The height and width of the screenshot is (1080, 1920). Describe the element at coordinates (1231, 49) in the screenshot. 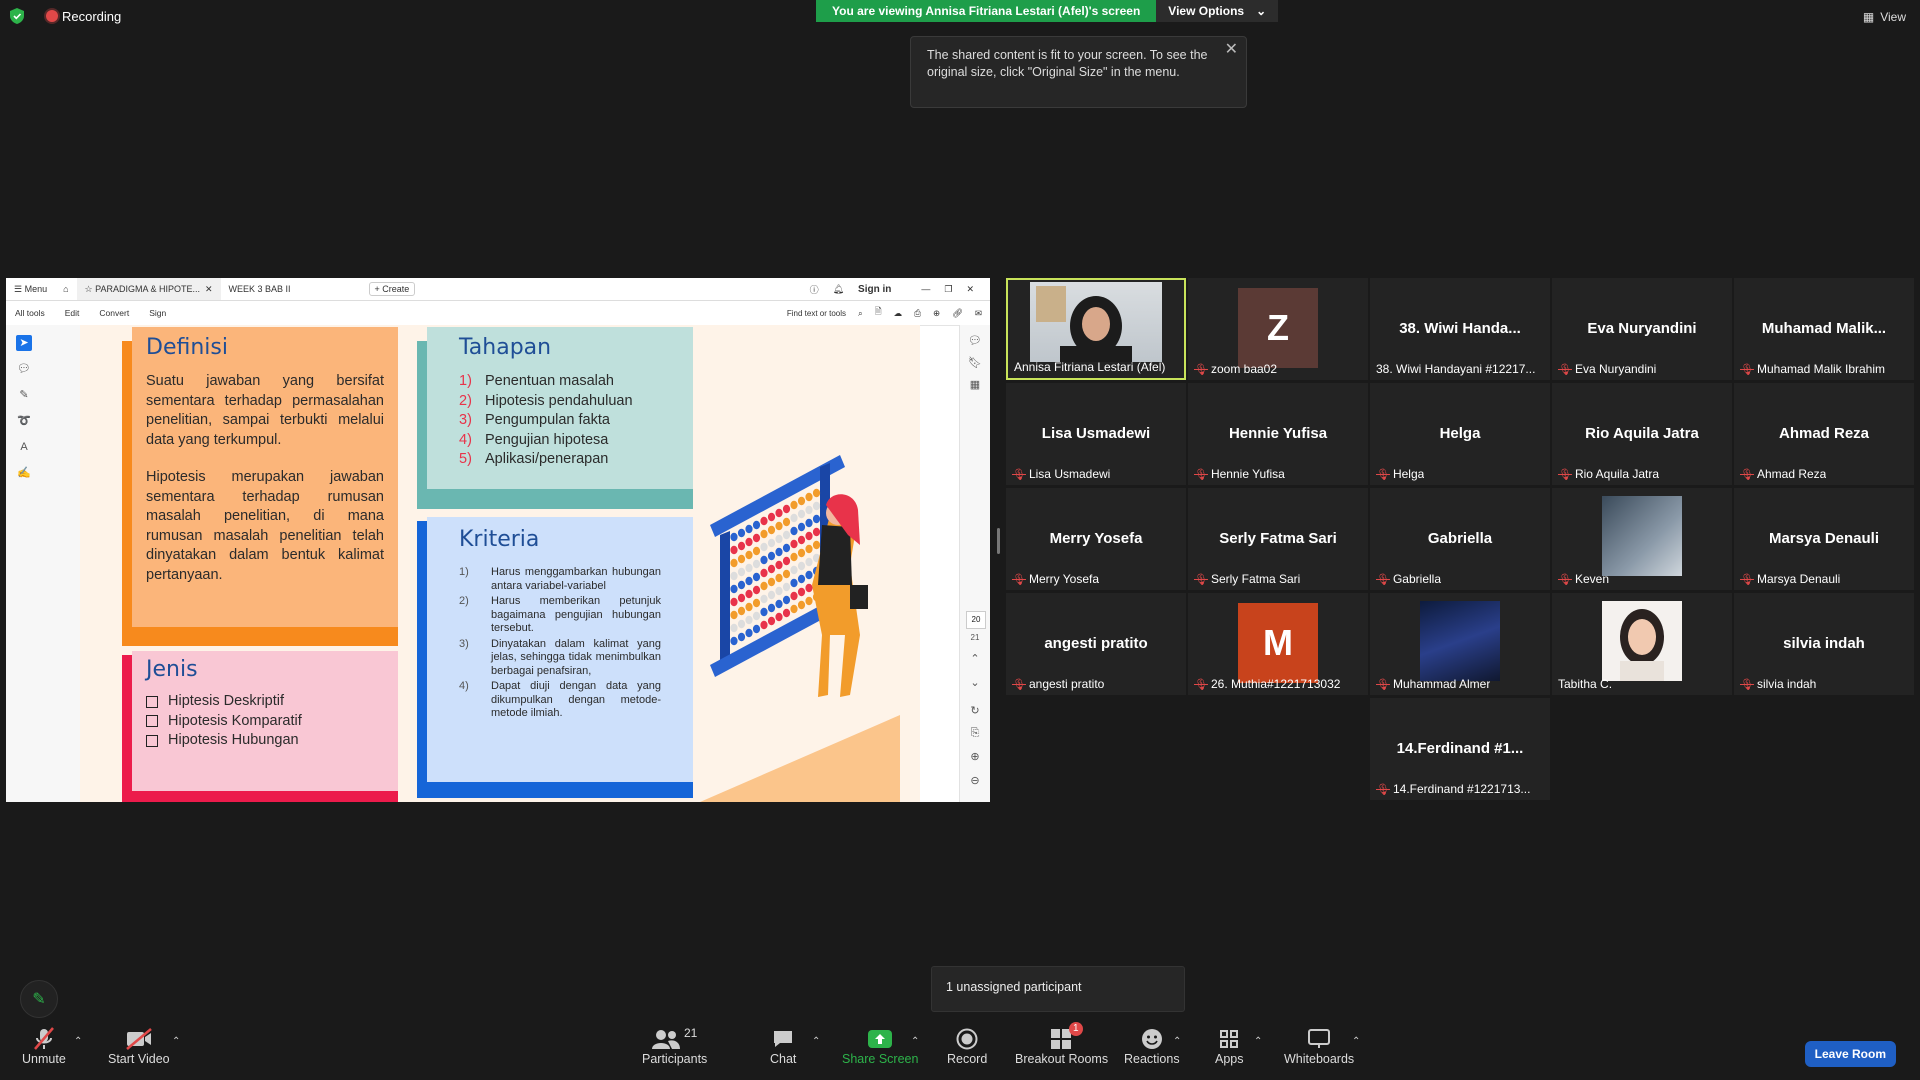

I see `close-icon: ✕` at that location.